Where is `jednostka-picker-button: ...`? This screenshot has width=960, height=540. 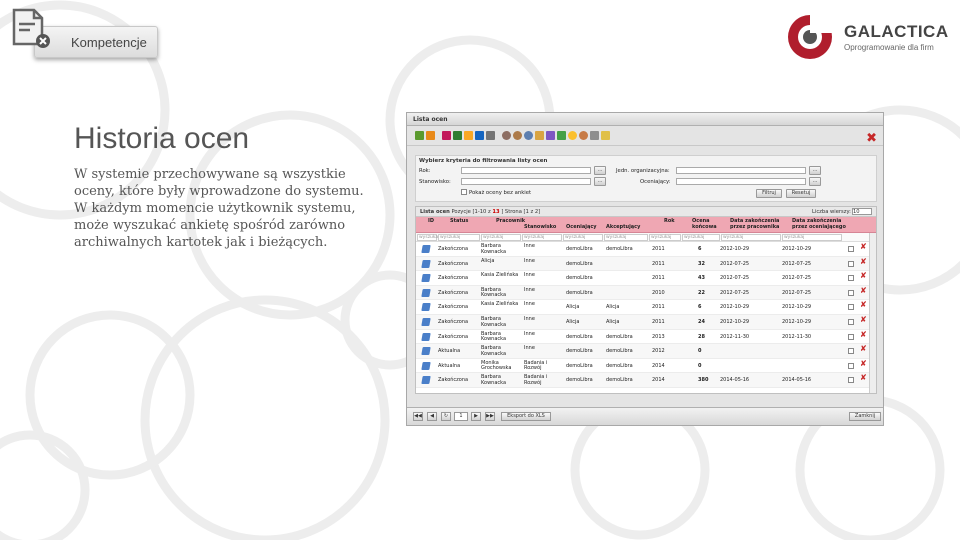 jednostka-picker-button: ... is located at coordinates (815, 170).